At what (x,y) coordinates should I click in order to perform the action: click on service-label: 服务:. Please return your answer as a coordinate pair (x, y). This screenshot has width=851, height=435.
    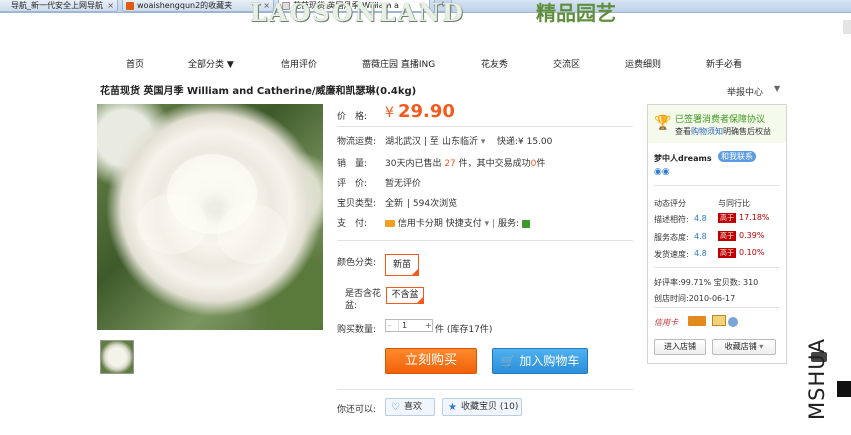
    Looking at the image, I should click on (508, 224).